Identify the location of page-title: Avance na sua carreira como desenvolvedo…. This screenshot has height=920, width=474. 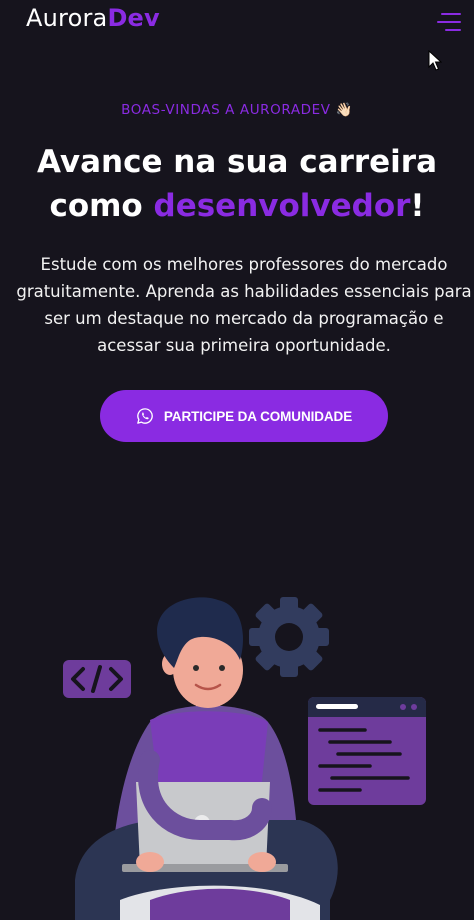
(237, 184).